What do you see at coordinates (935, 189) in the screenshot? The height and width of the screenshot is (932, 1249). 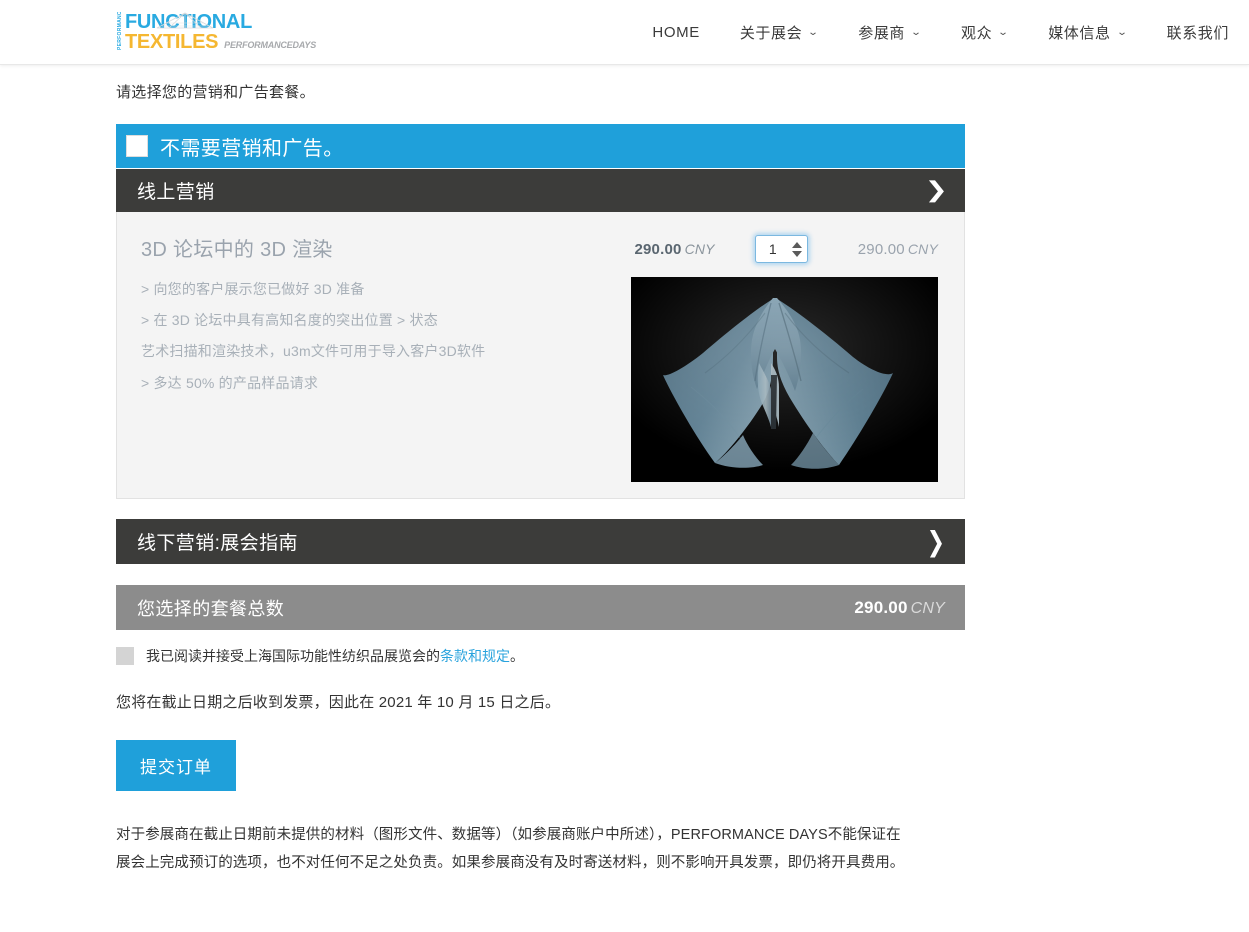 I see `chevron-down-icon: ❯` at bounding box center [935, 189].